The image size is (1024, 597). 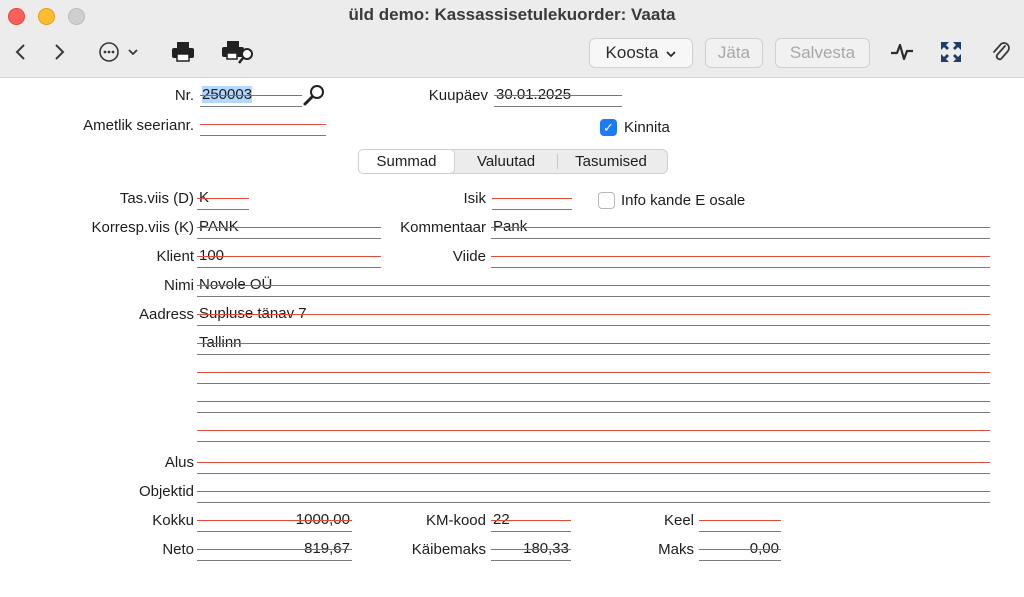 What do you see at coordinates (455, 520) in the screenshot?
I see `kmkood-label: KM-kood` at bounding box center [455, 520].